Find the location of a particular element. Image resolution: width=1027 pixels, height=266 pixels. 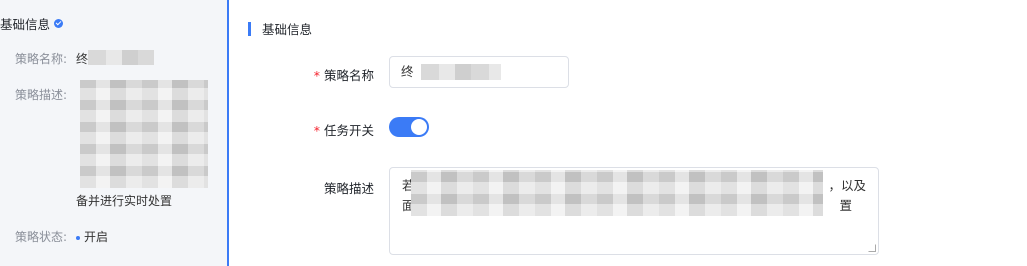

section-header: 基础信息 is located at coordinates (280, 28).